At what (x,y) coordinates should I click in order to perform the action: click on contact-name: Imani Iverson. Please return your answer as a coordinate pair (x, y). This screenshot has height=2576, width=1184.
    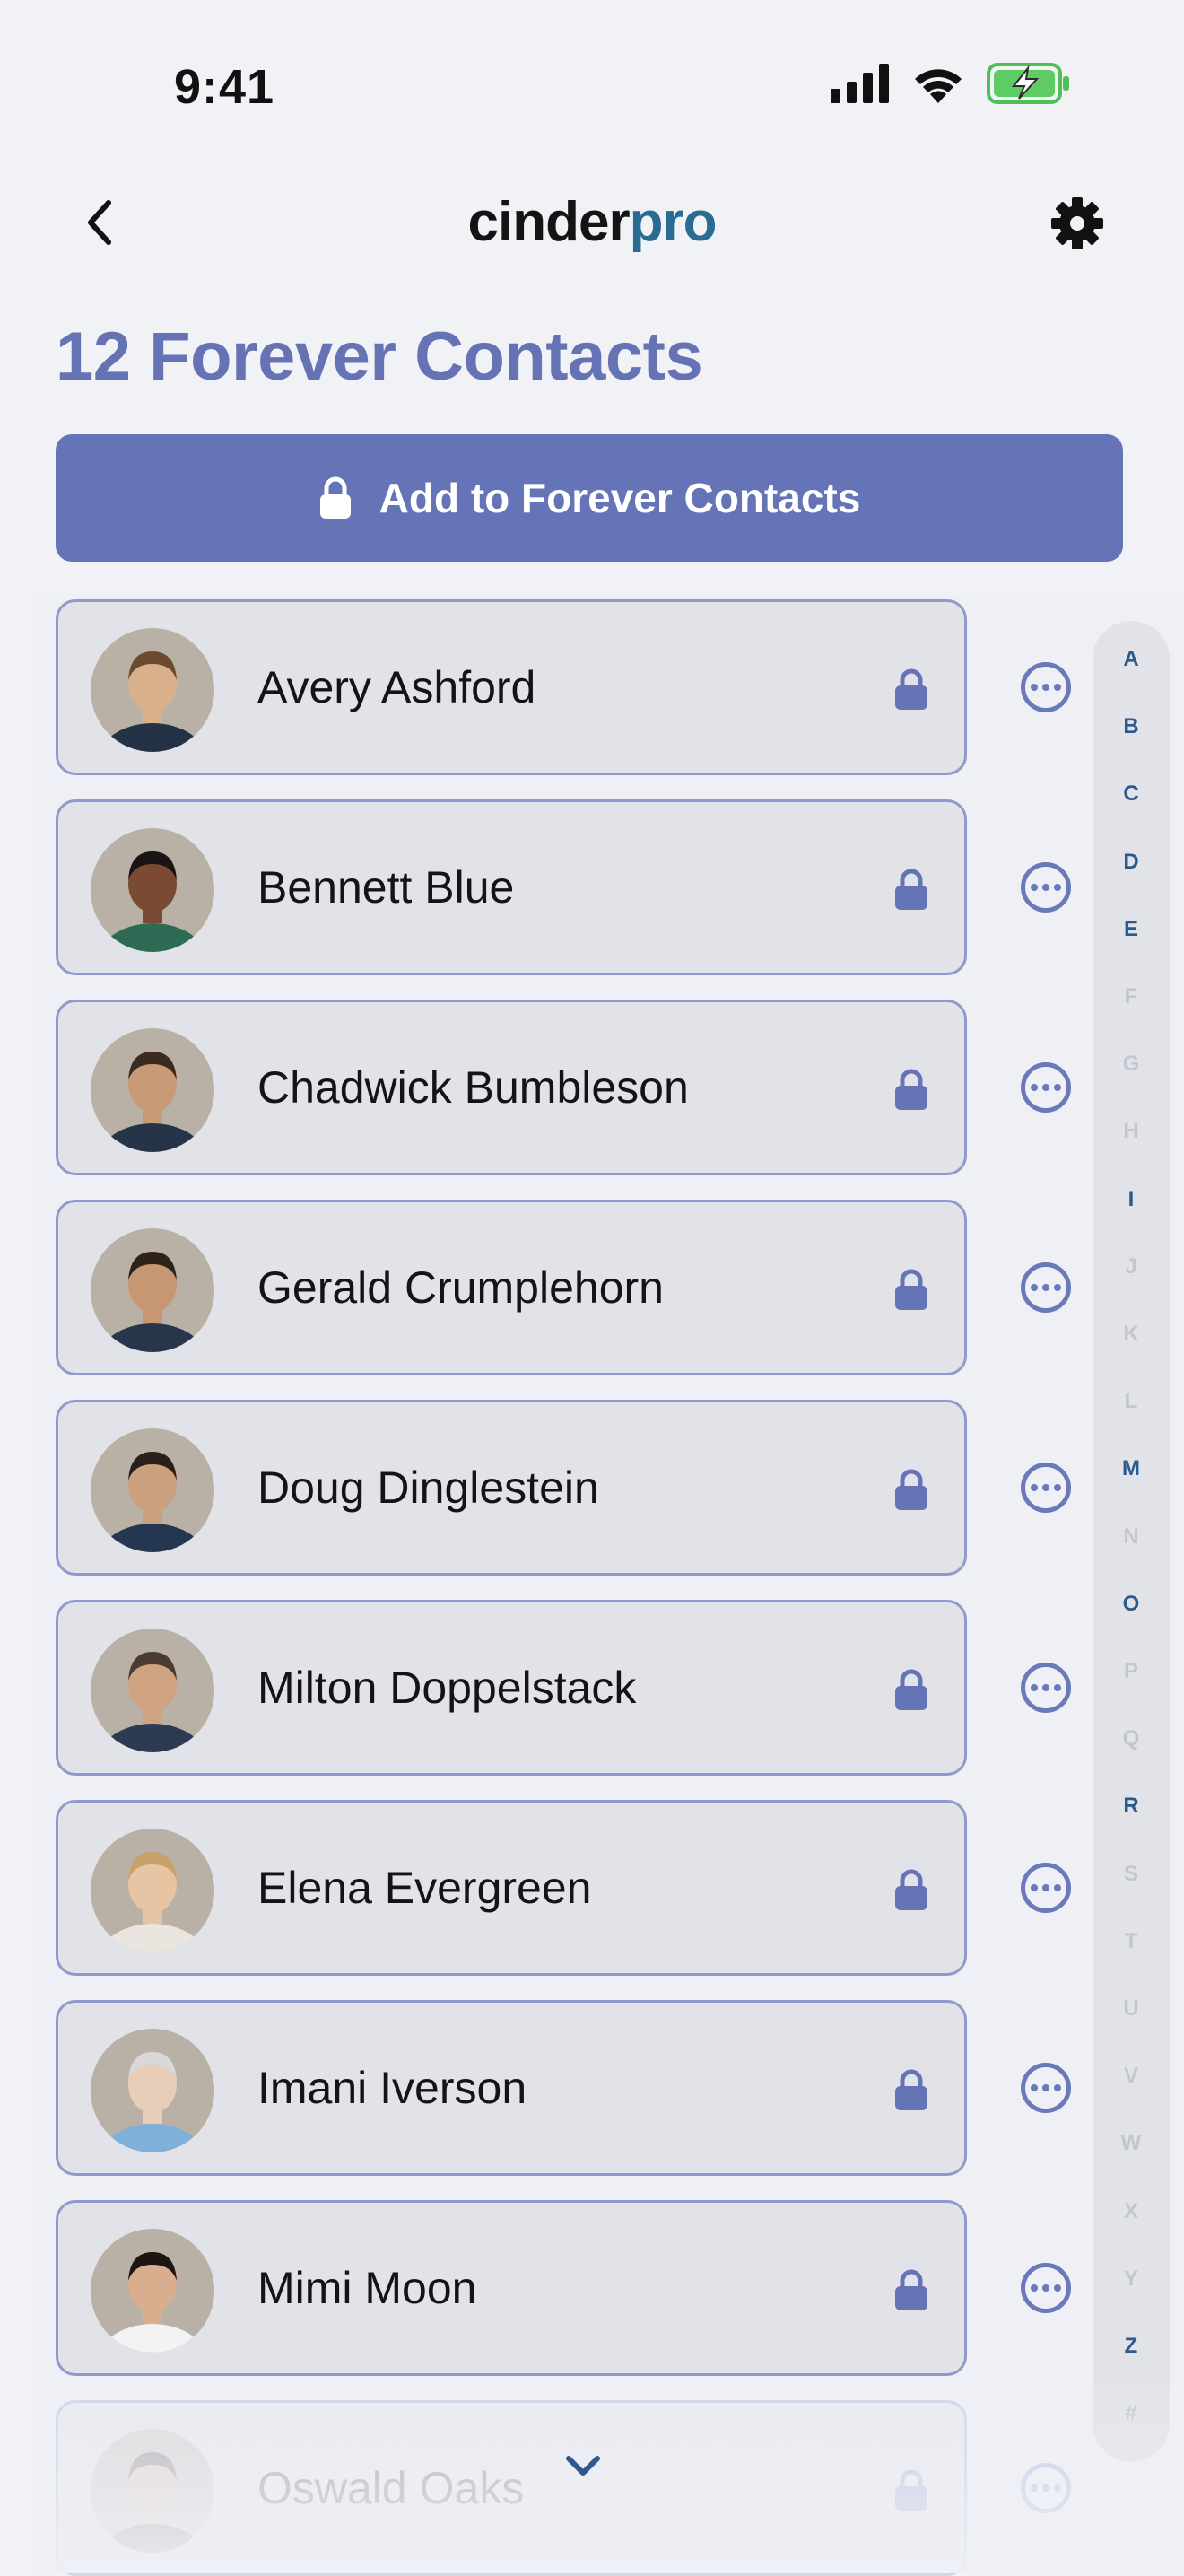
    Looking at the image, I should click on (392, 2088).